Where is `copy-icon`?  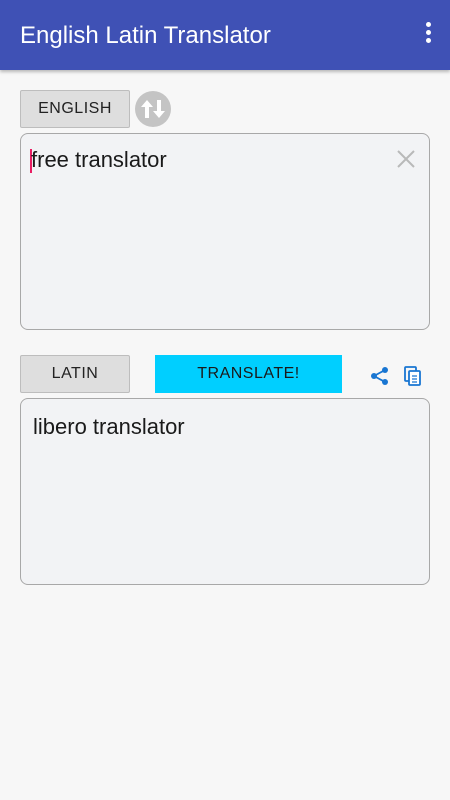 copy-icon is located at coordinates (412, 376).